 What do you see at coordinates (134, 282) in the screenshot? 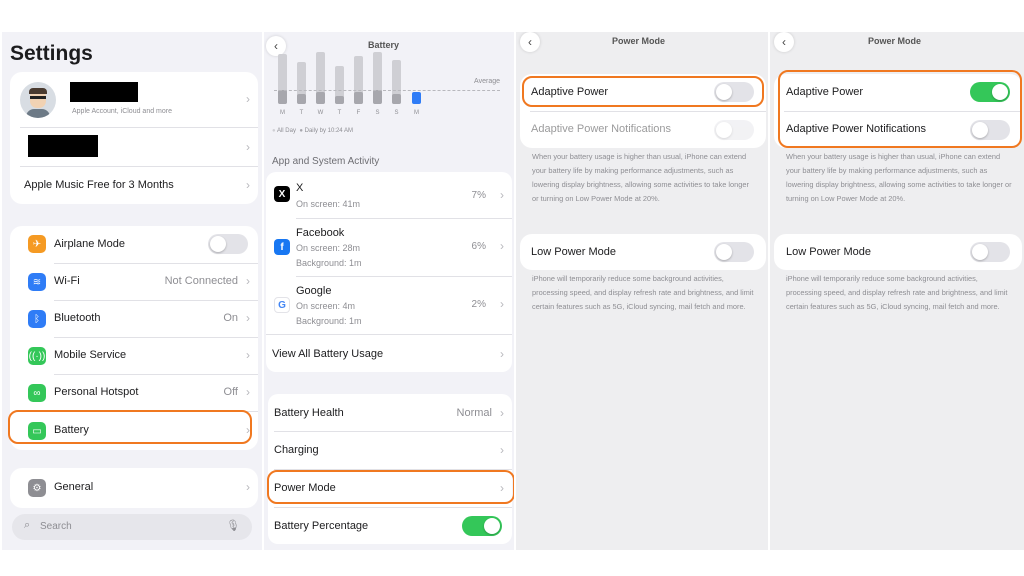
I see `settings-item-wifi: ≋ Wi-Fi Not Connected ›` at bounding box center [134, 282].